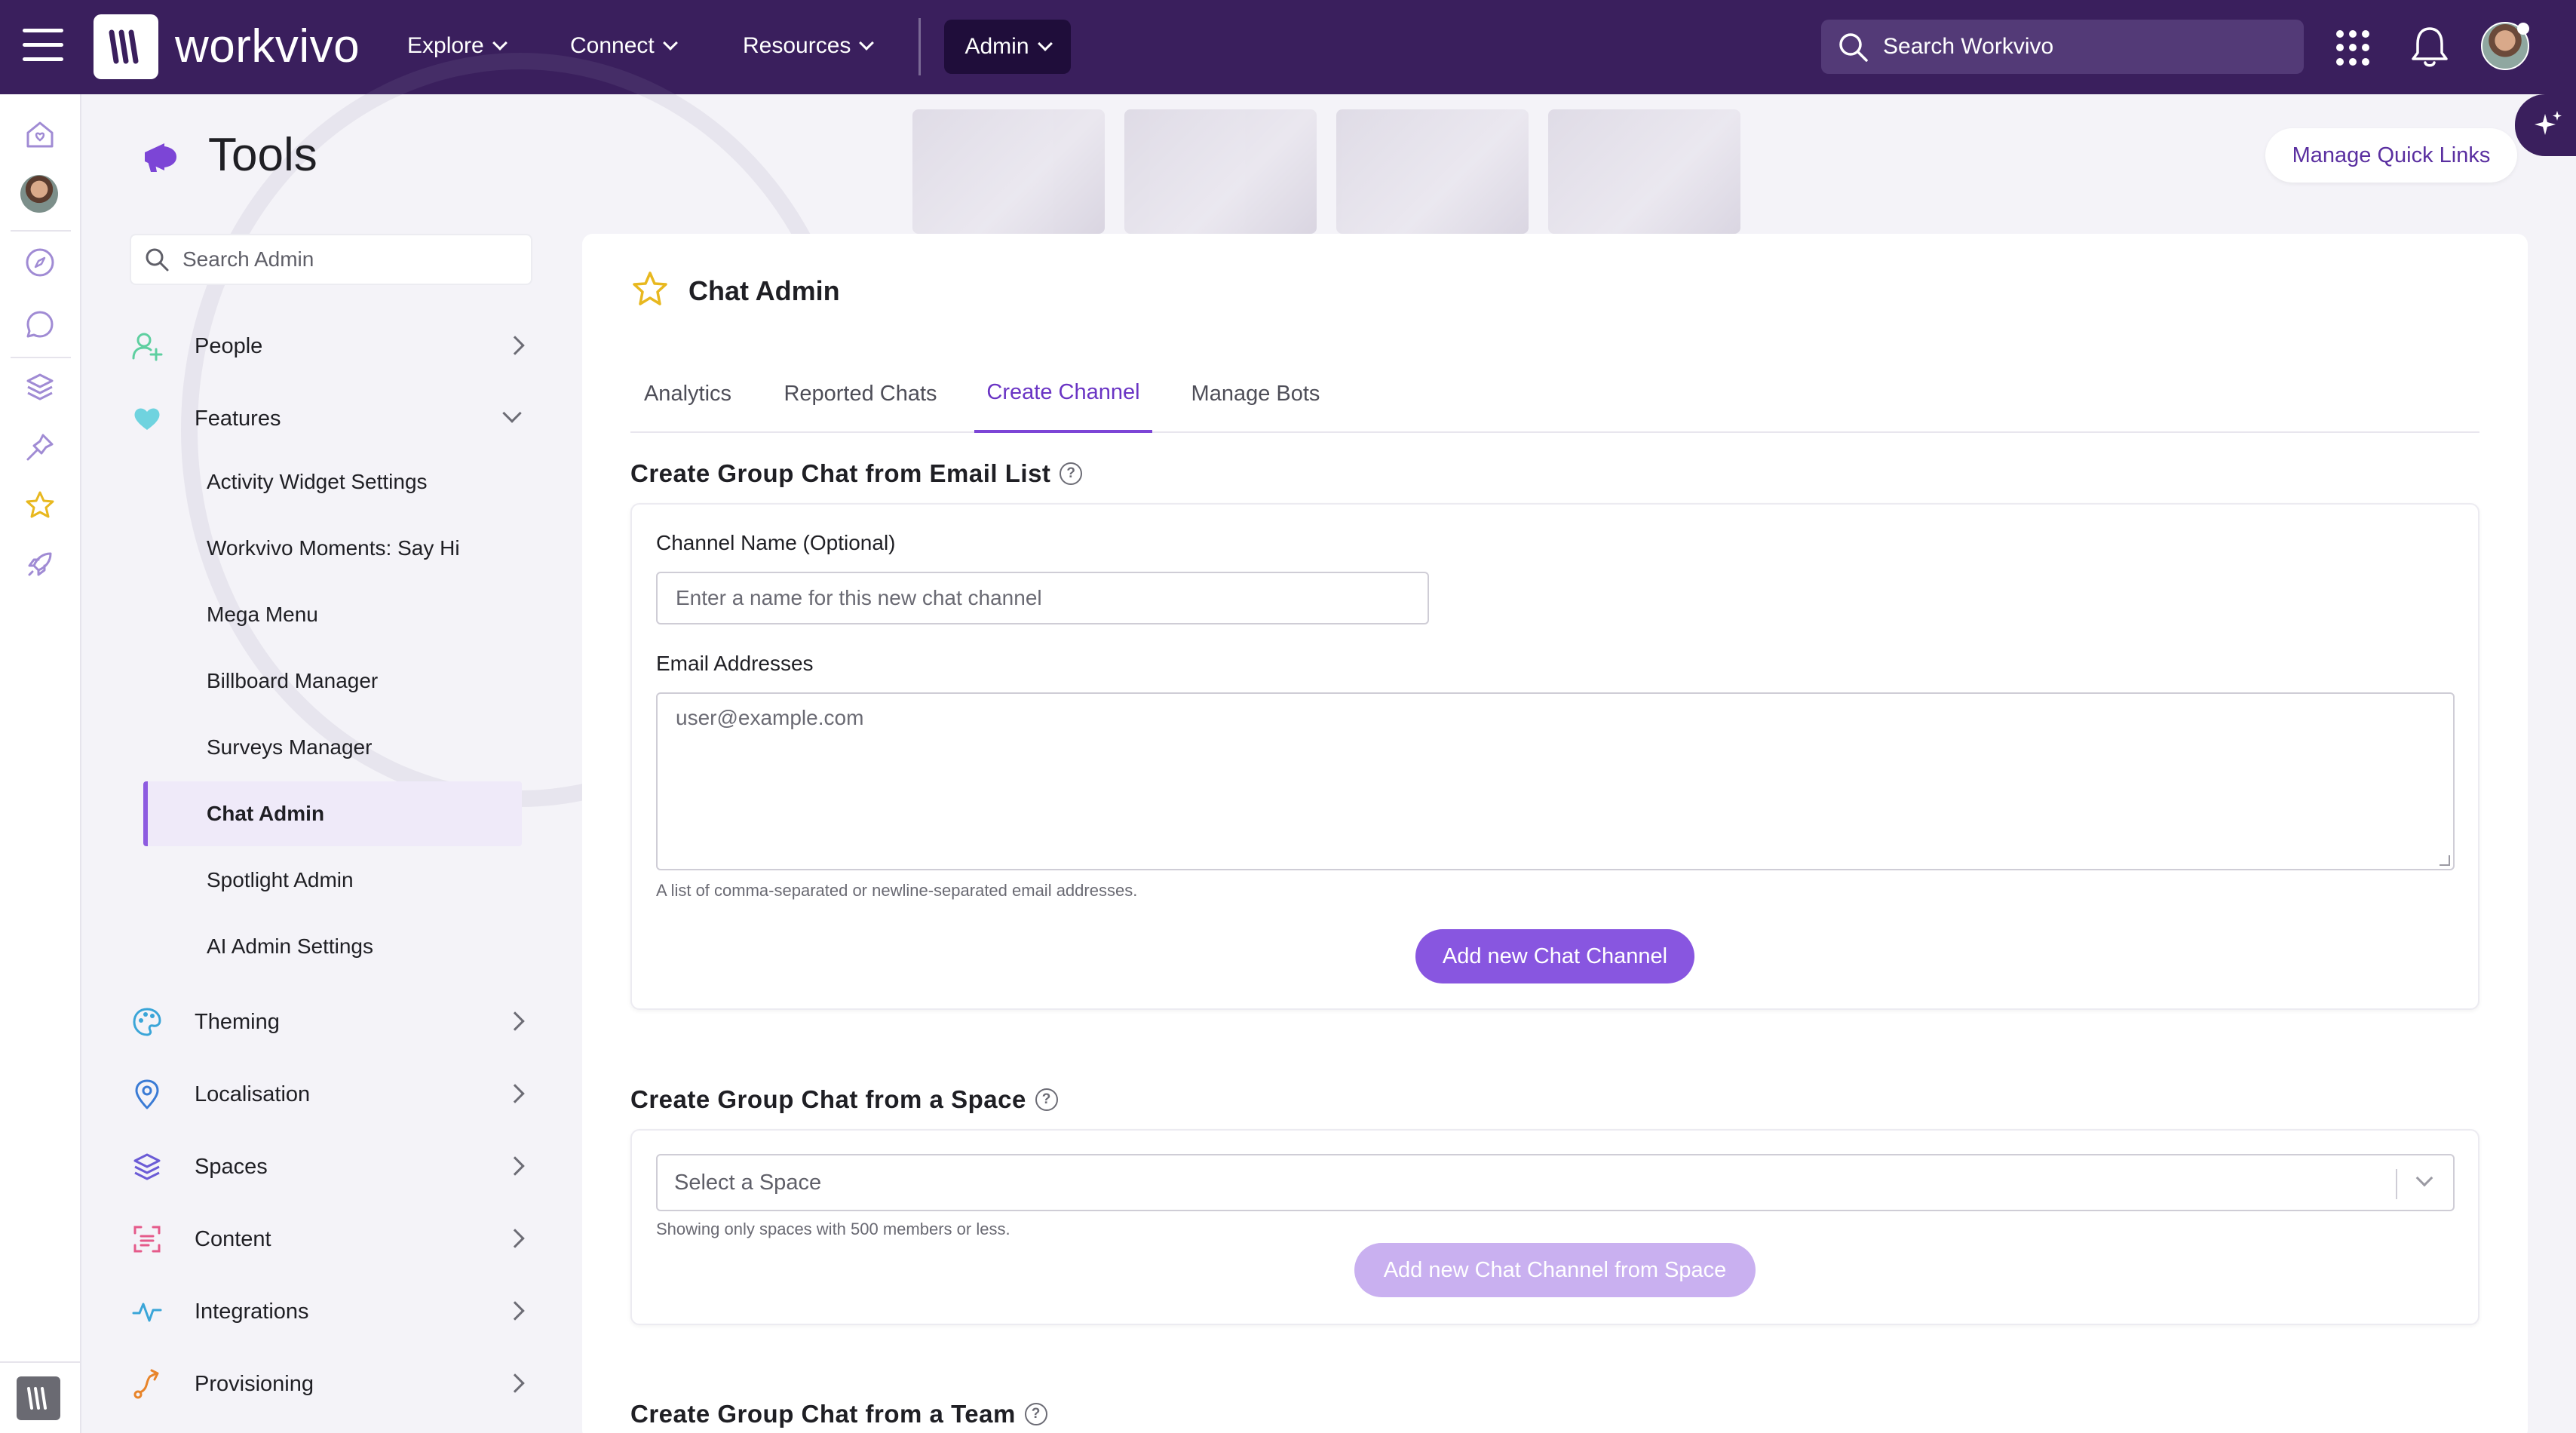  I want to click on tab-create-channel: Create Channel, so click(1063, 393).